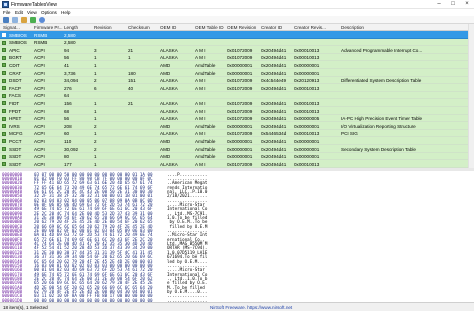 The image size is (474, 311). I want to click on table-cell-len: 177, so click(68, 164).